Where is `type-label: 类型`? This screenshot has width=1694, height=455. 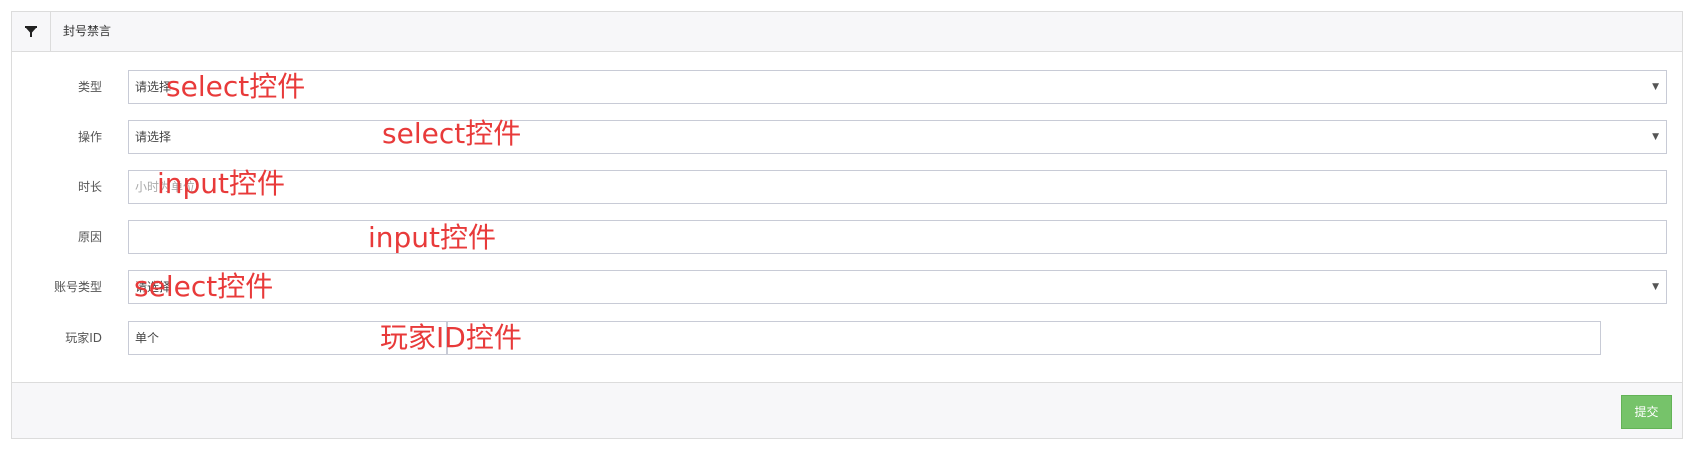 type-label: 类型 is located at coordinates (89, 87).